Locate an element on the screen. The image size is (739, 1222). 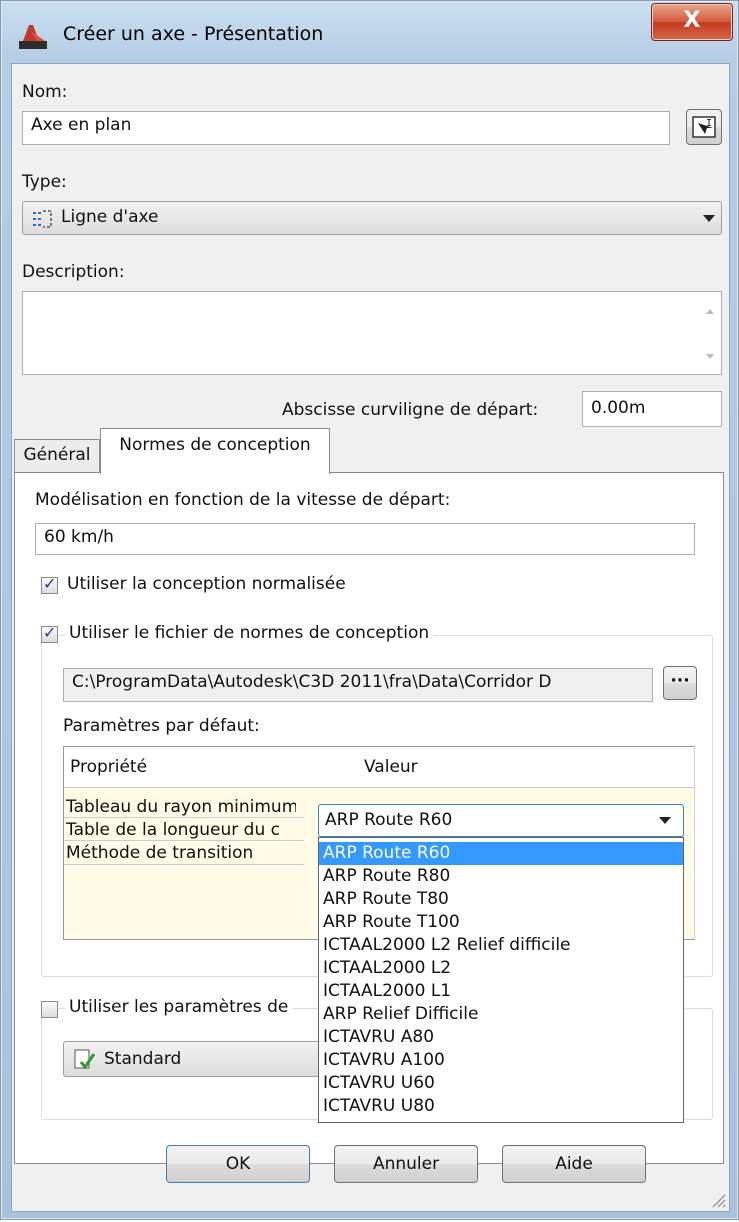
tab-design-criteria: Normes de conception is located at coordinates (215, 451).